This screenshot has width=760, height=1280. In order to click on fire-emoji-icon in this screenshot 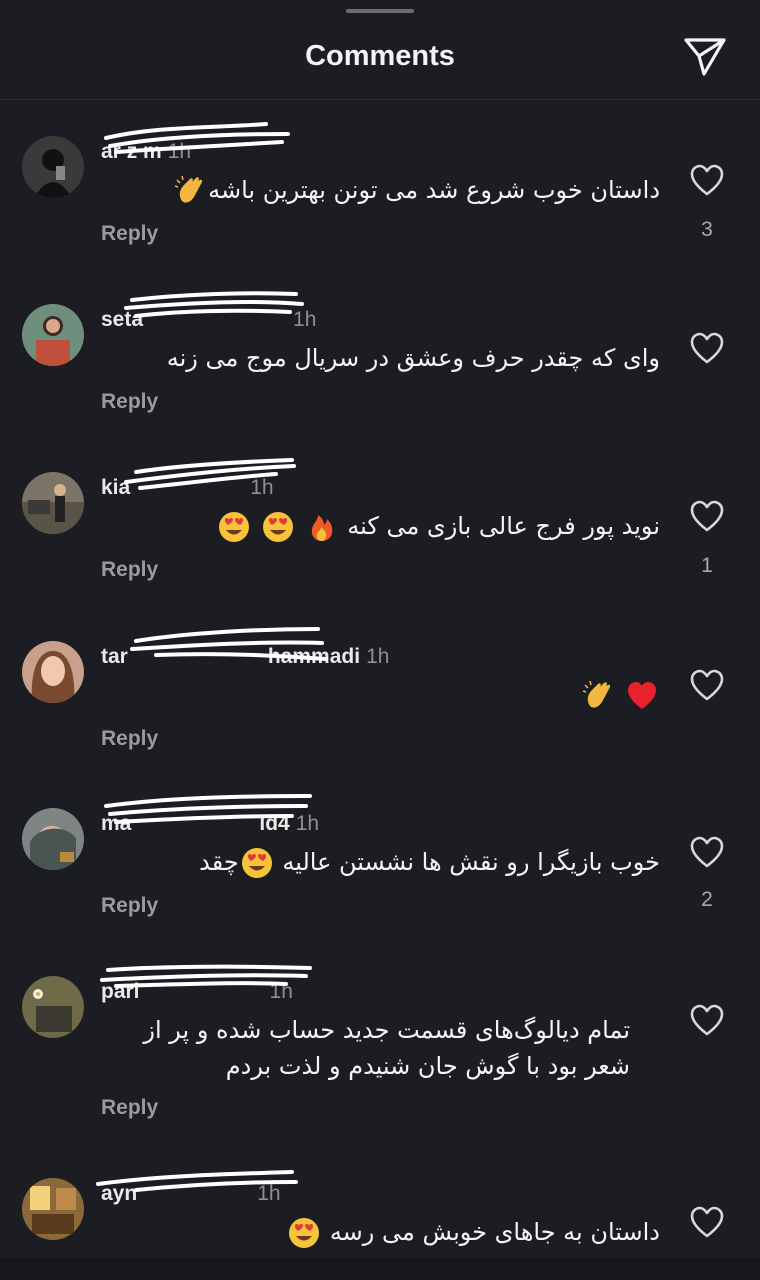, I will do `click(322, 527)`.